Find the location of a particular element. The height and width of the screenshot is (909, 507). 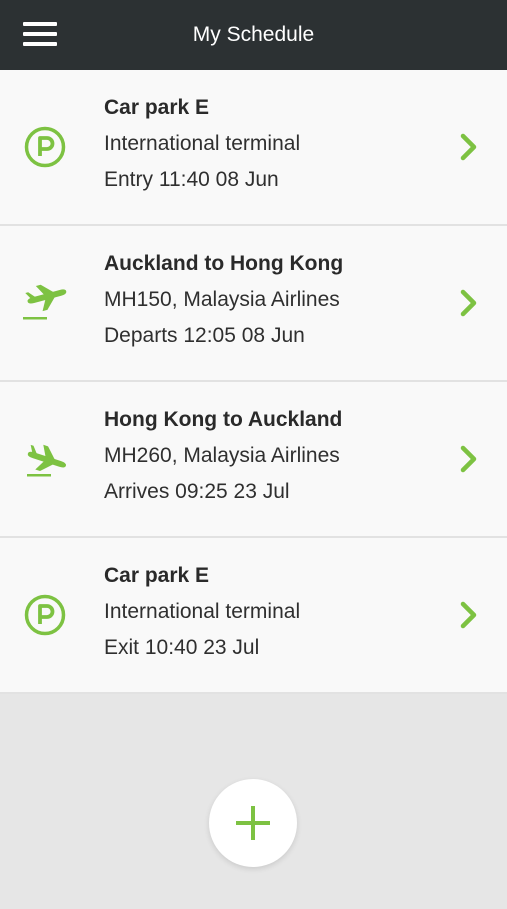

hamburger-menu-icon is located at coordinates (40, 35).